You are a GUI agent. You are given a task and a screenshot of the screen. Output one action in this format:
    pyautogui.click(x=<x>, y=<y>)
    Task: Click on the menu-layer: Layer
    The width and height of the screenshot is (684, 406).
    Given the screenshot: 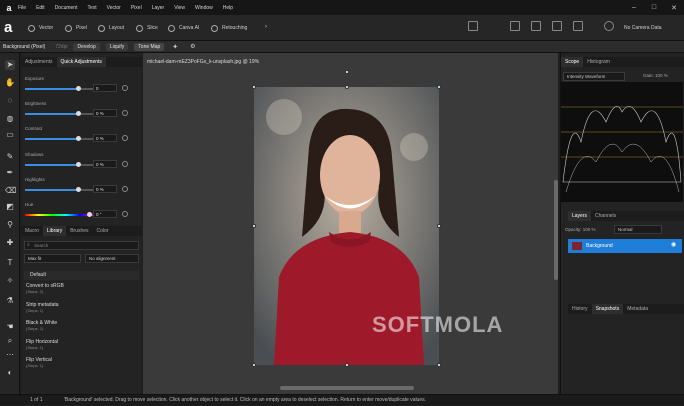 What is the action you would take?
    pyautogui.click(x=158, y=8)
    